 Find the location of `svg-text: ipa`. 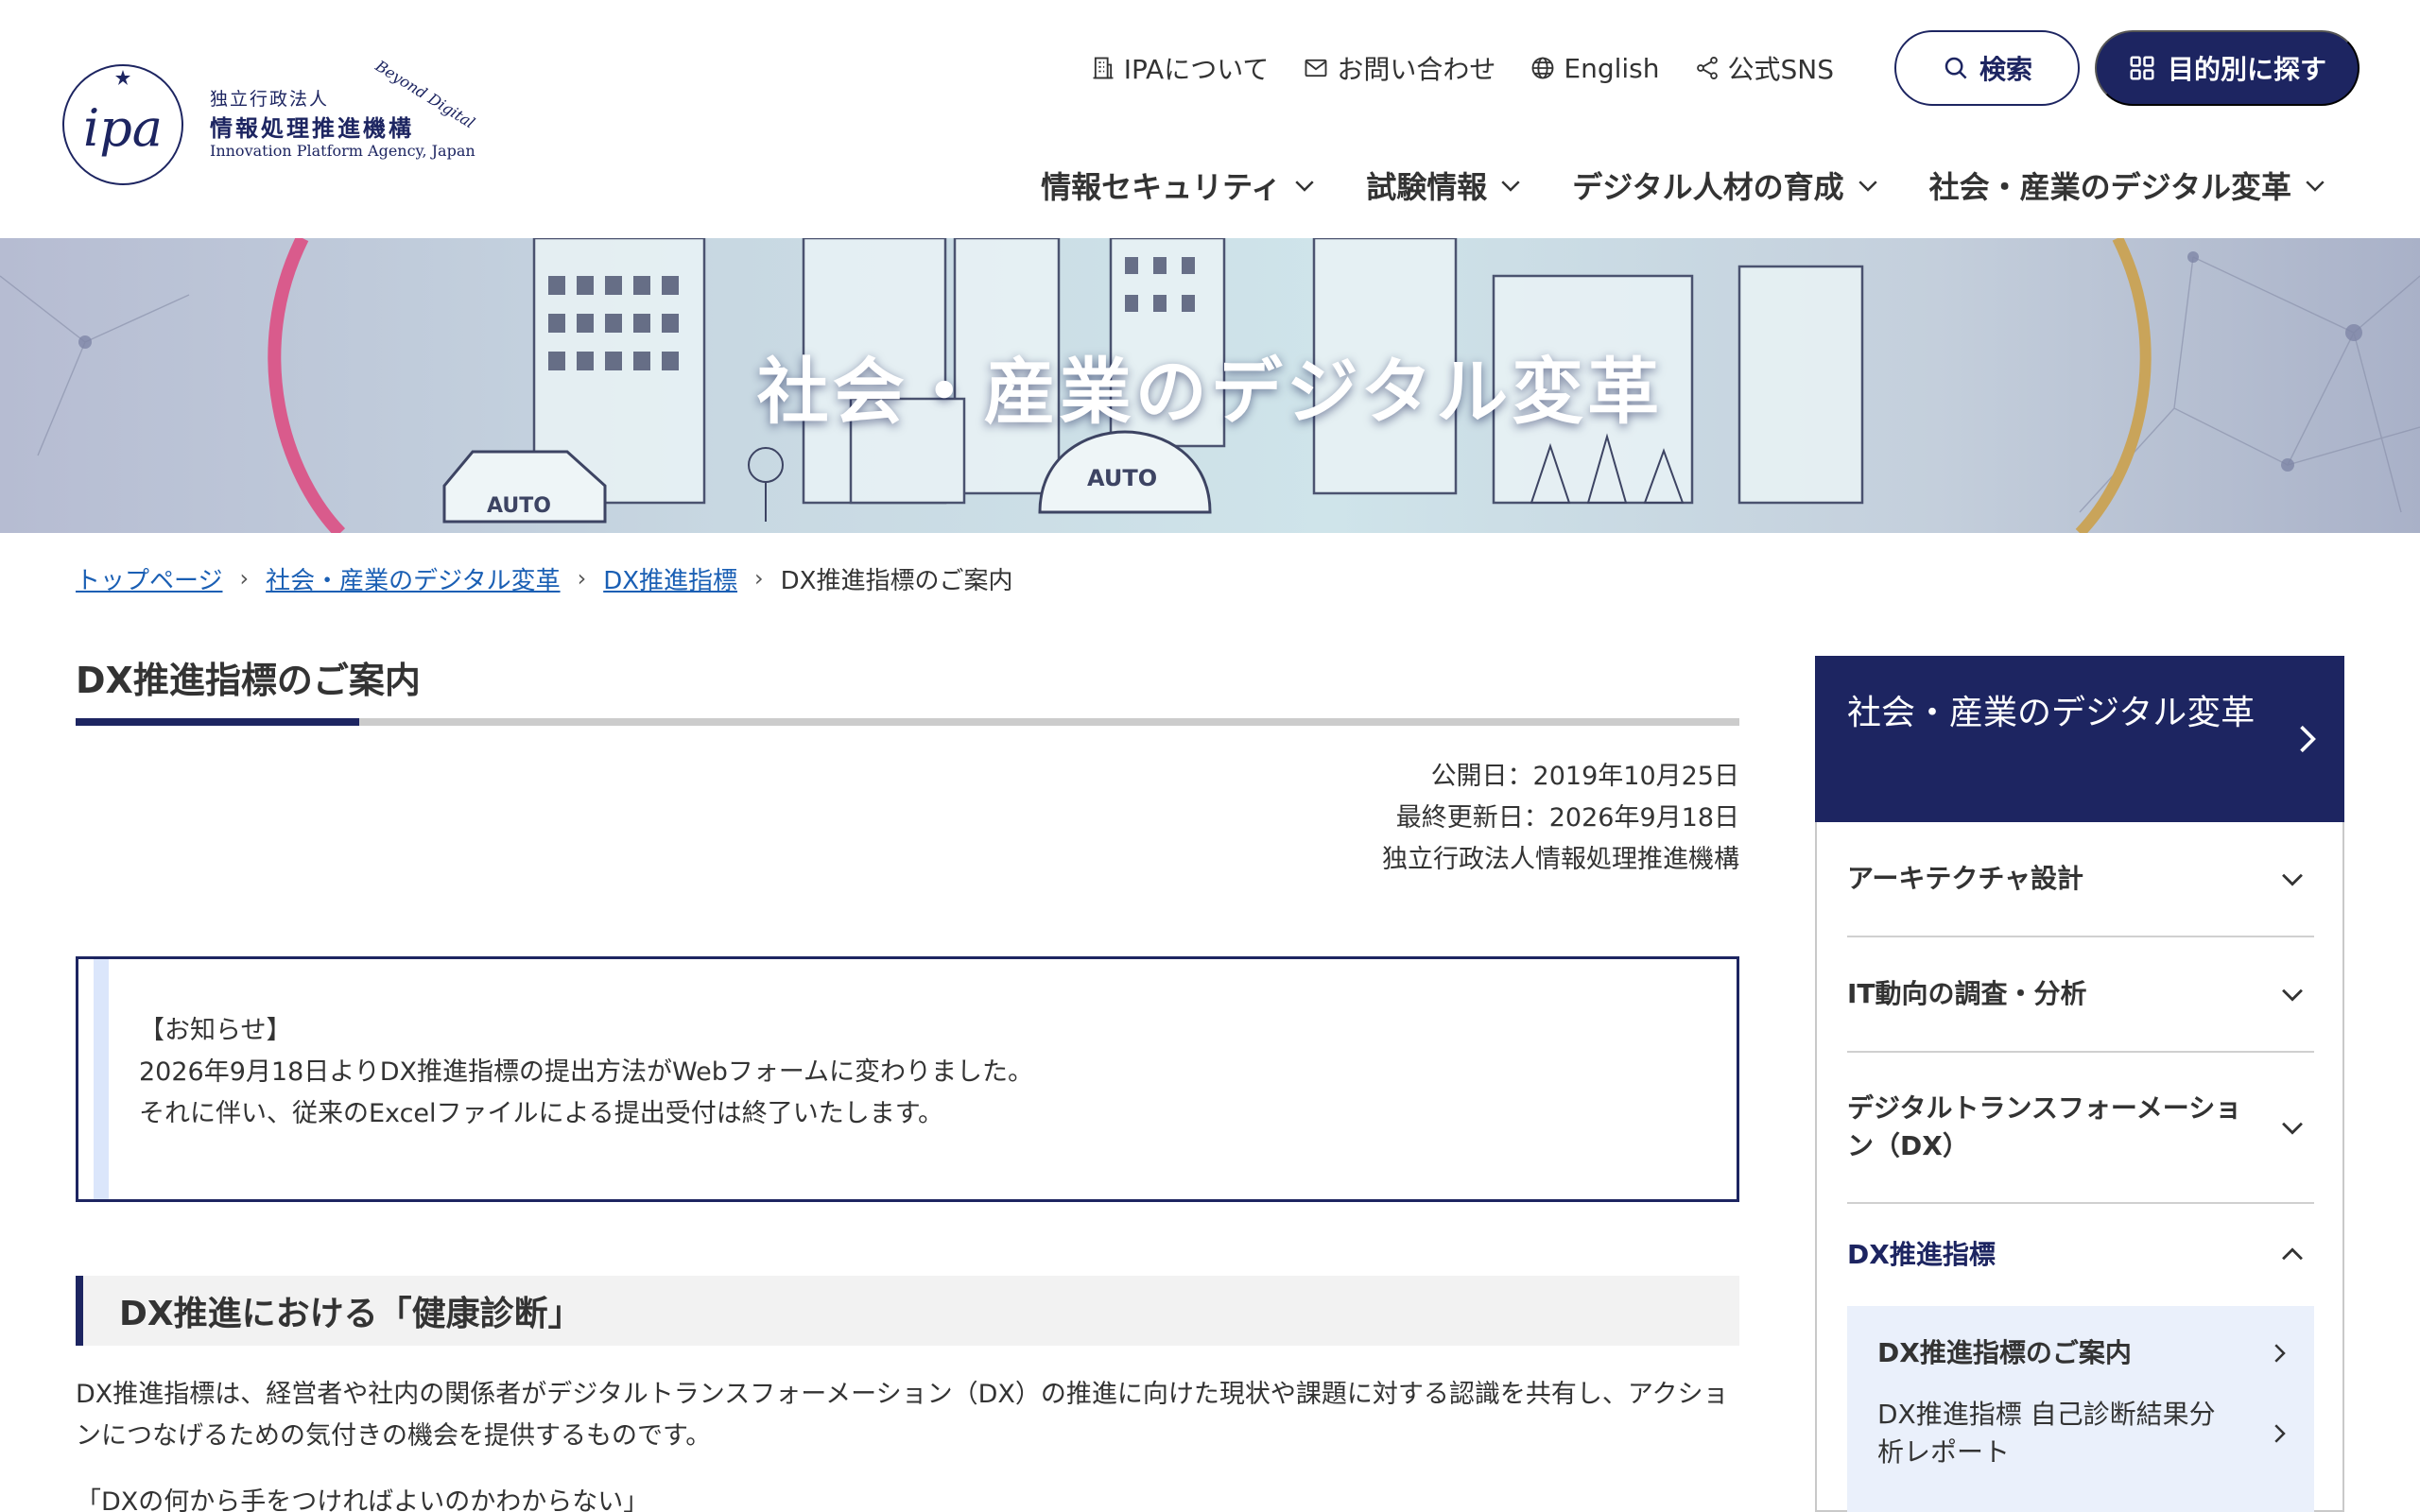

svg-text: ipa is located at coordinates (123, 128).